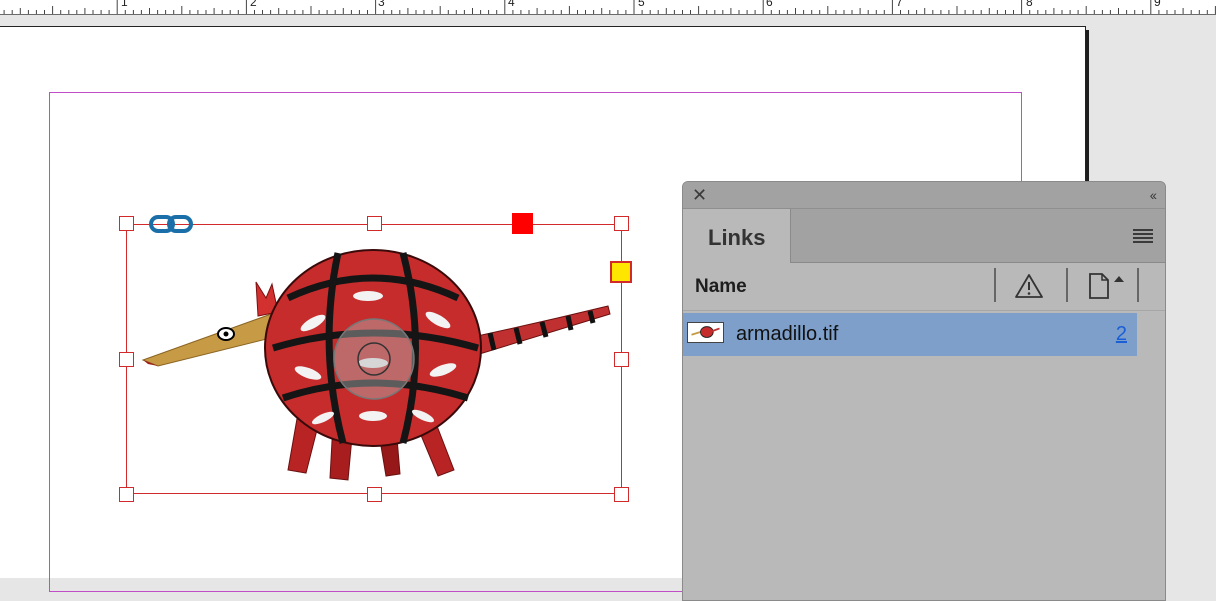 Image resolution: width=1216 pixels, height=601 pixels. What do you see at coordinates (769, 4) in the screenshot?
I see `ruler-number: 6` at bounding box center [769, 4].